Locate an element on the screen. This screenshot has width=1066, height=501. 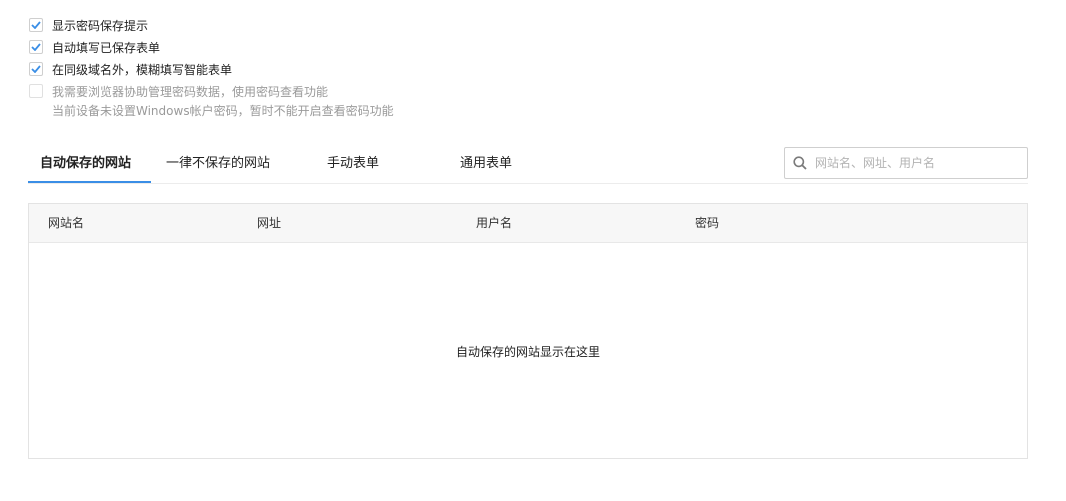
option-password-view: 我需要浏览器协助管理密码数据，使用密码查看功能 is located at coordinates (211, 91).